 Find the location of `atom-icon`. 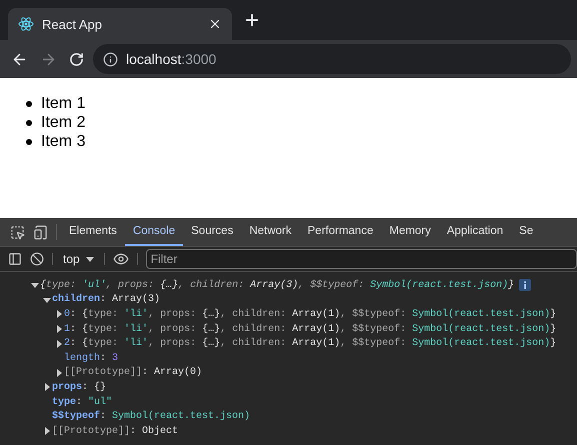

atom-icon is located at coordinates (26, 24).